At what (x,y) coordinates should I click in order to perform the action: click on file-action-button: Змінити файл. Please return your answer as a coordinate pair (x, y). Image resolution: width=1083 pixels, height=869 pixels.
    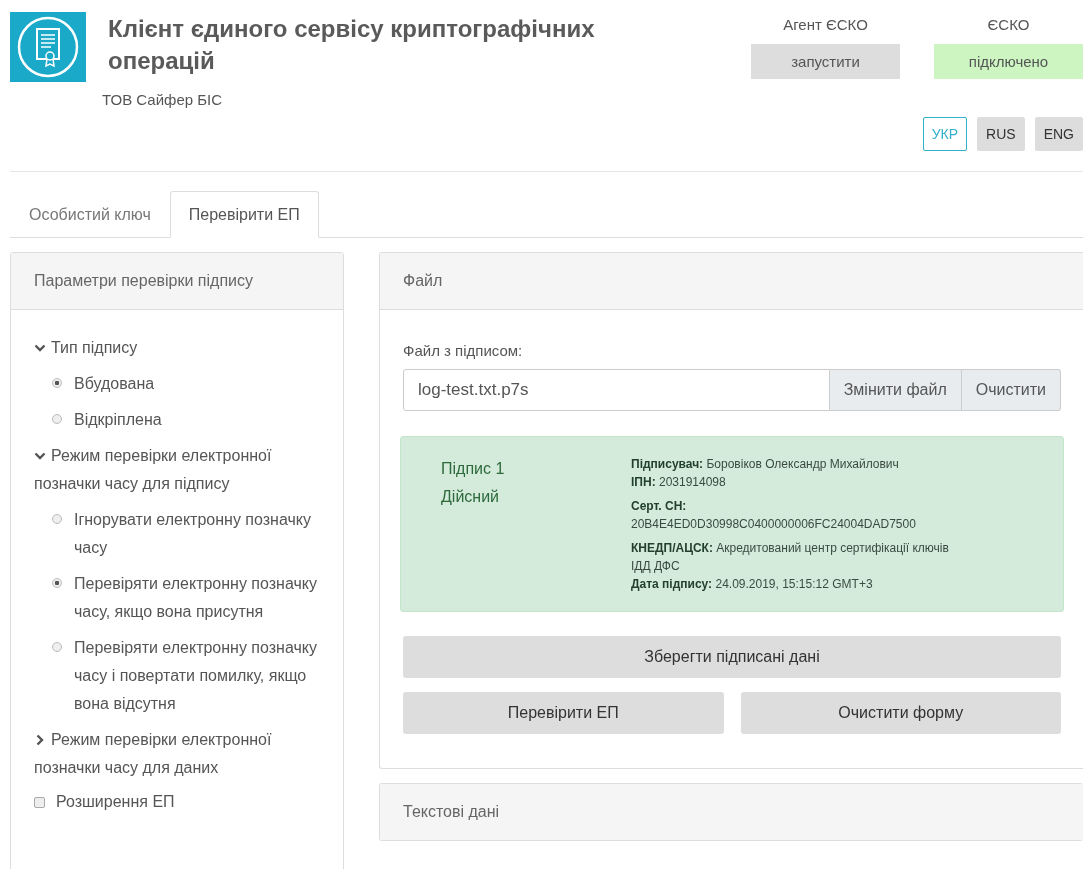
    Looking at the image, I should click on (895, 390).